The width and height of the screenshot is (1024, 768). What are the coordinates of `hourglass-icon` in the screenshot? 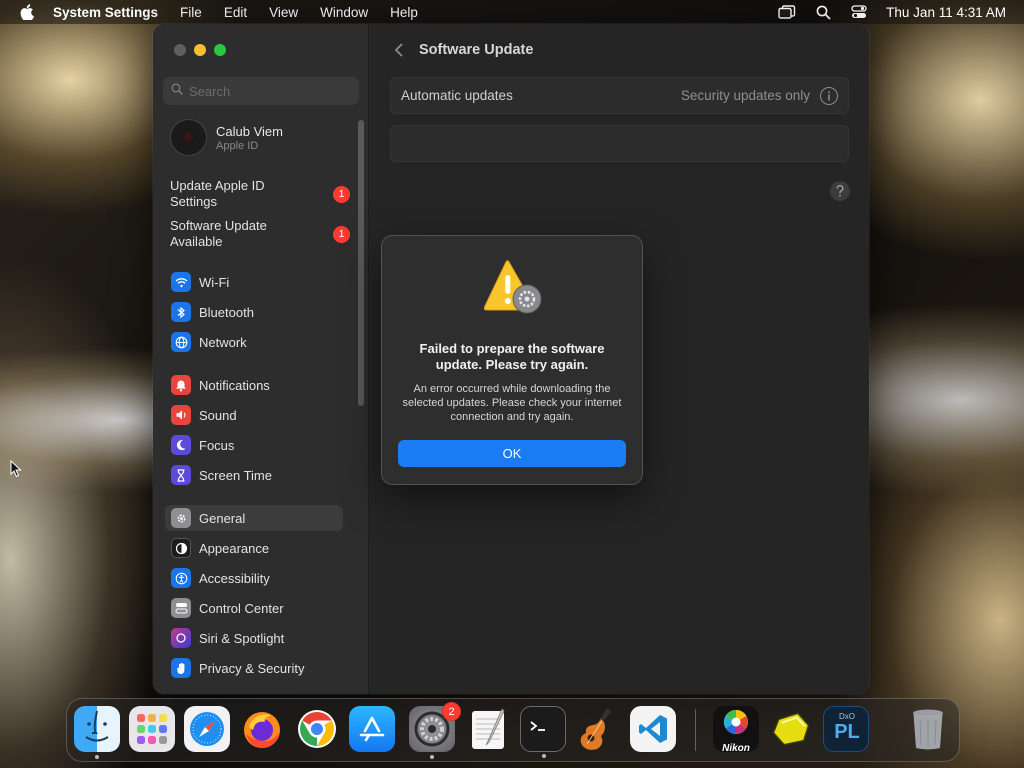 It's located at (181, 475).